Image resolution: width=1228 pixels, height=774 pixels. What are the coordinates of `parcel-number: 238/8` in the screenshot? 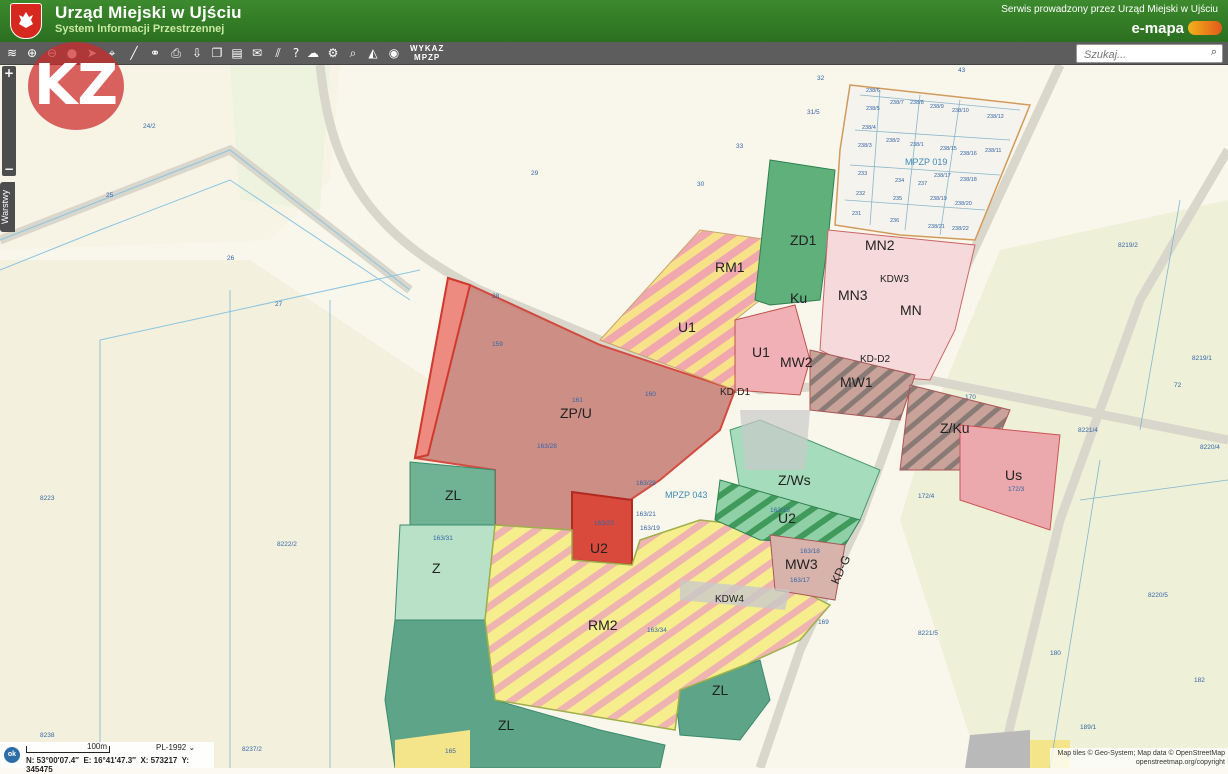 It's located at (917, 103).